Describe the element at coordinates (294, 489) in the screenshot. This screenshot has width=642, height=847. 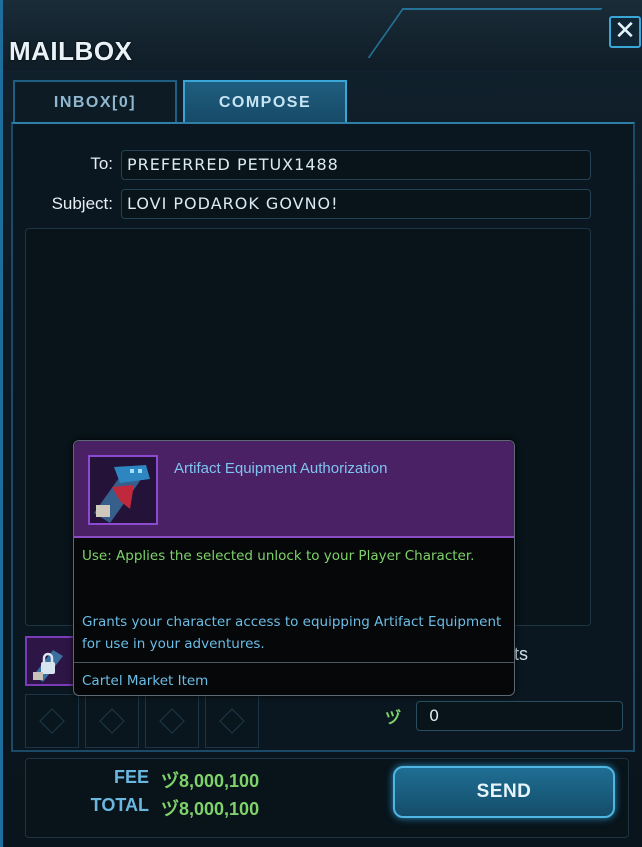
I see `tooltip-header: Artifact Equipment Authorization` at that location.